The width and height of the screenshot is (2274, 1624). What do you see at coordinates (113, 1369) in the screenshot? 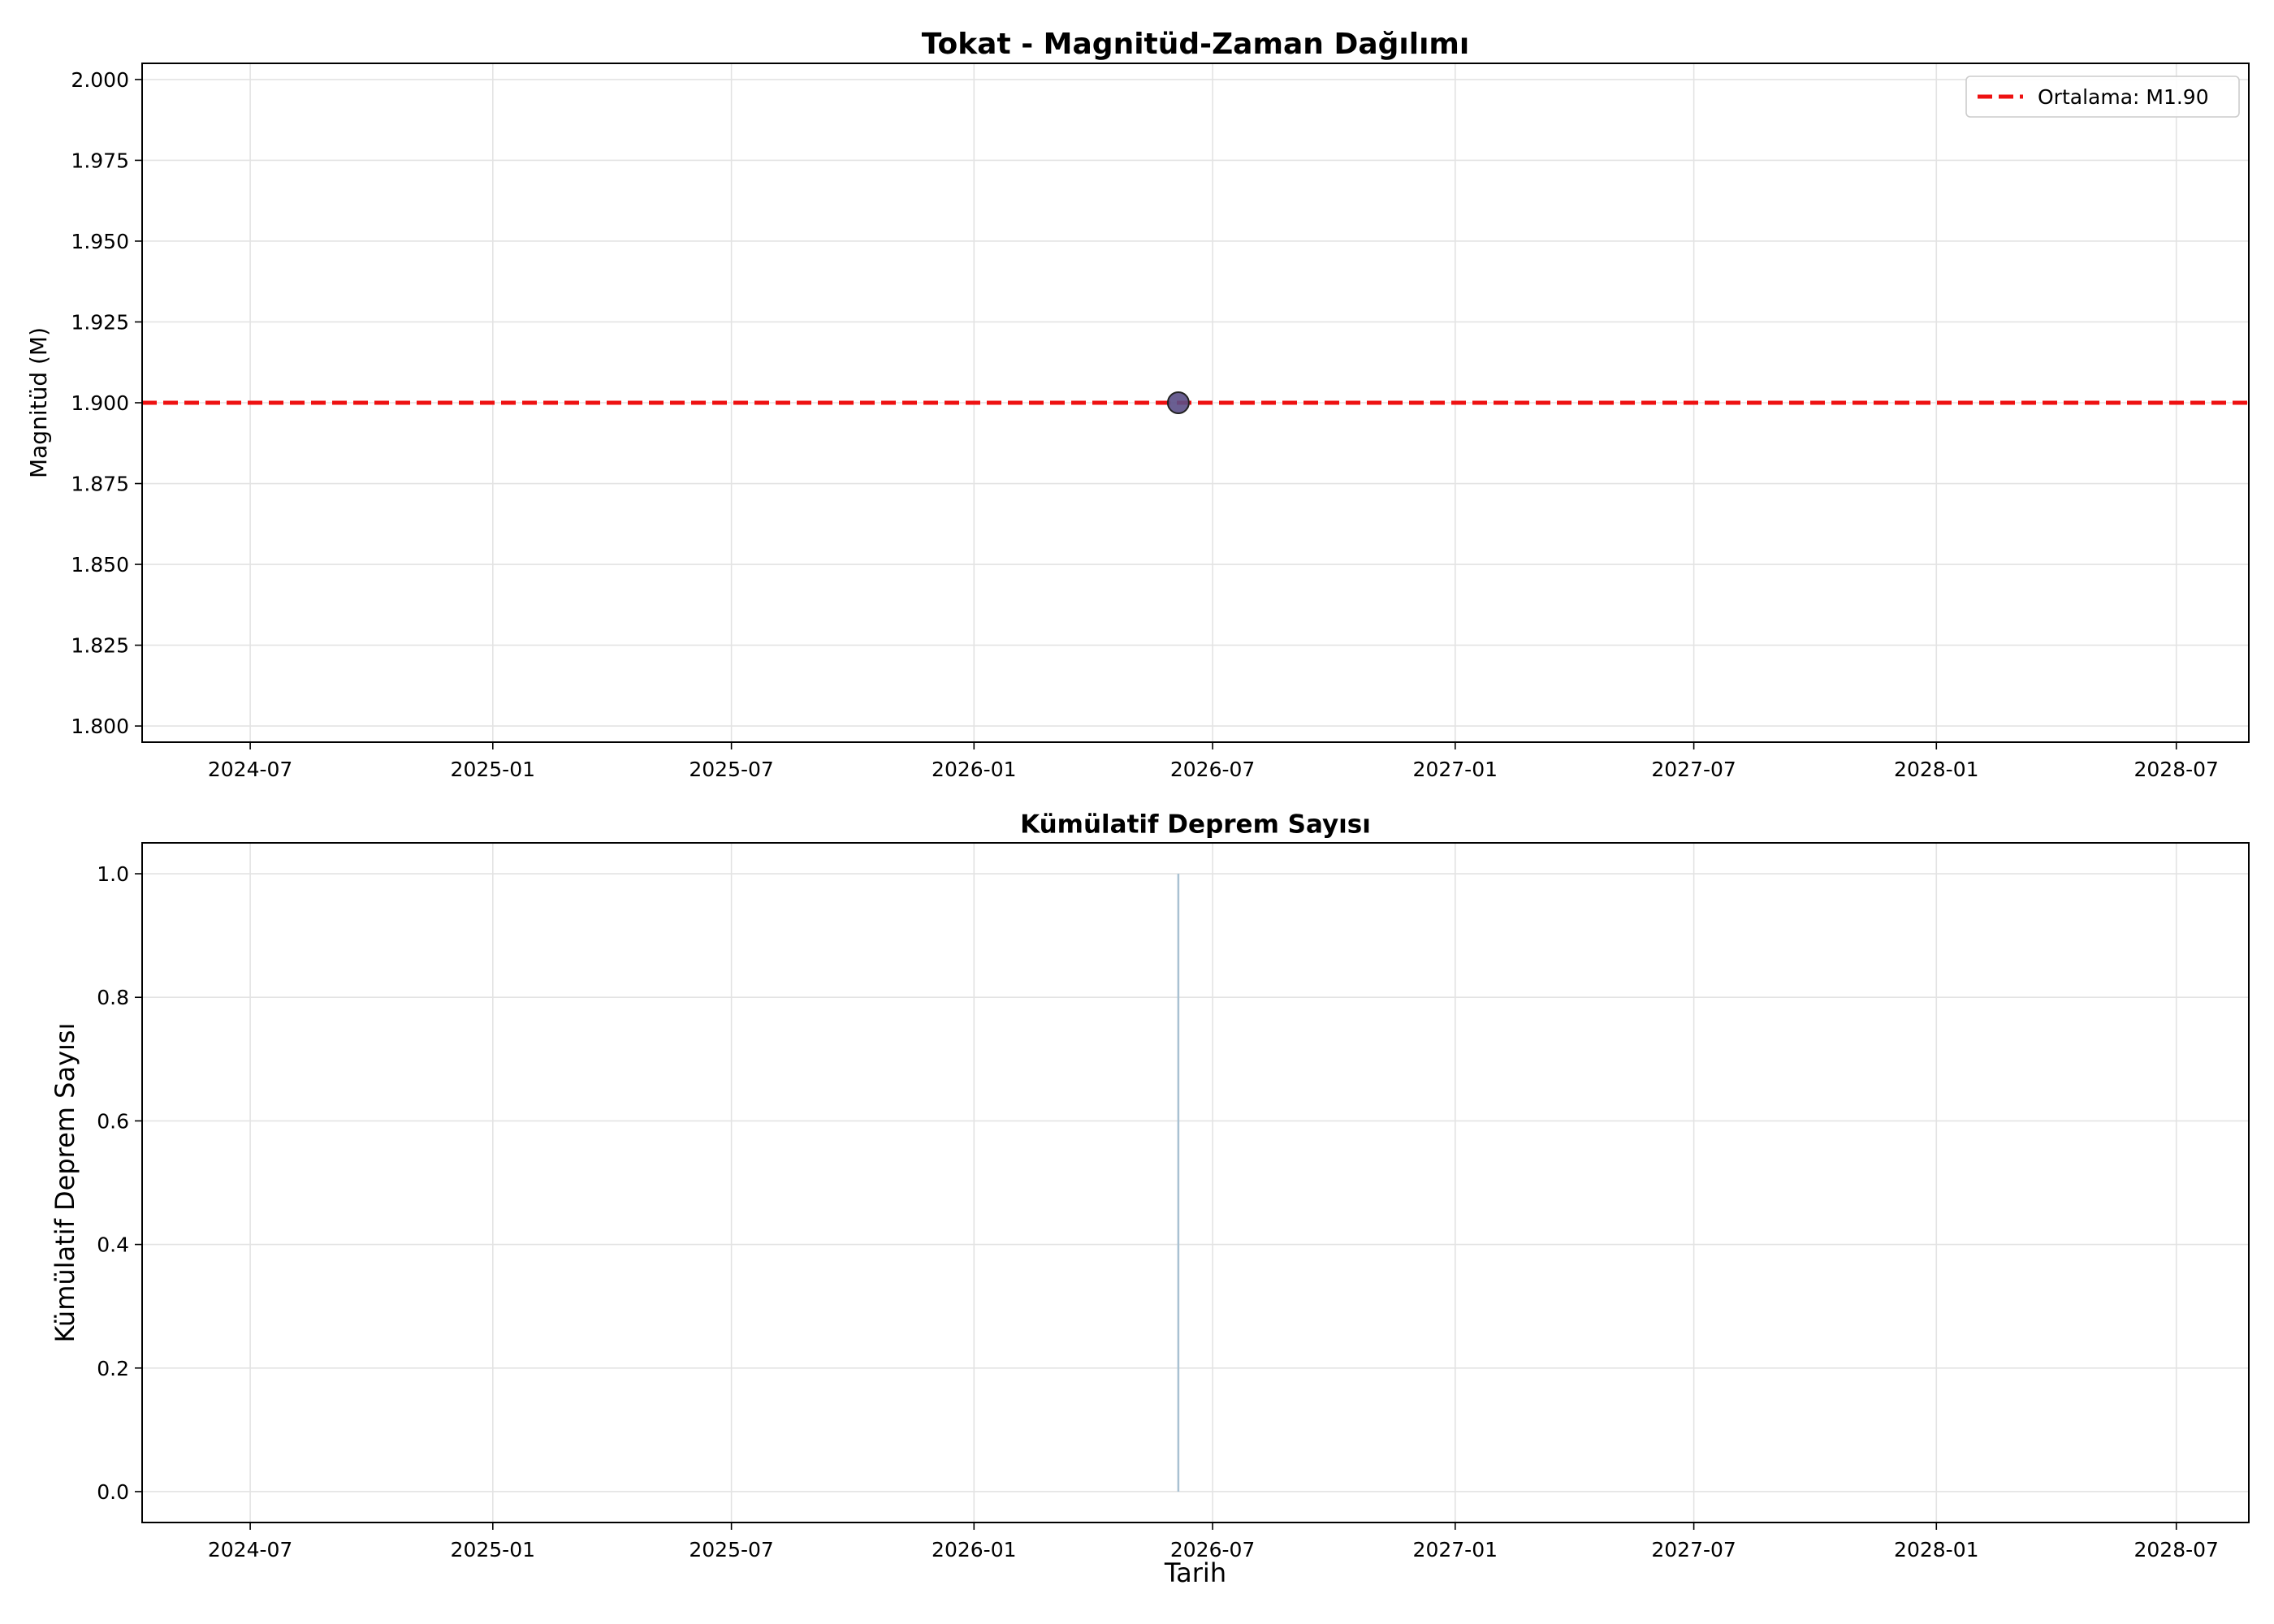
I see `y-tick-label: 0.2` at bounding box center [113, 1369].